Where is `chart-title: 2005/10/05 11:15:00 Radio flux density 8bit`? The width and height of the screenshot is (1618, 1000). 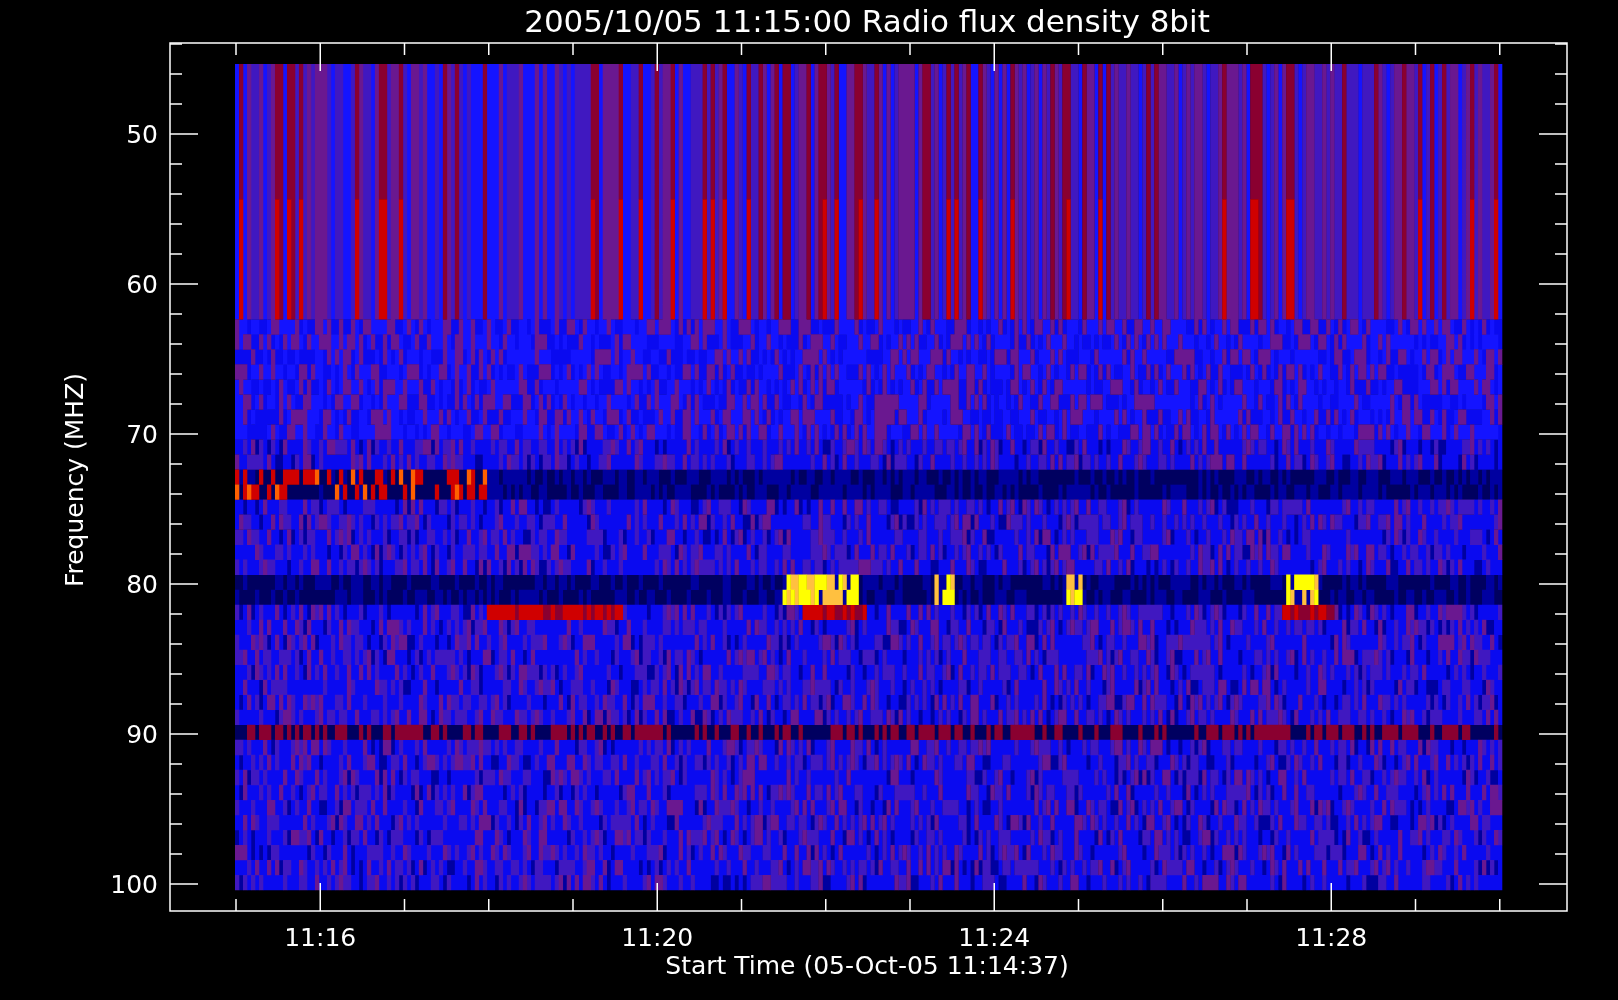
chart-title: 2005/10/05 11:15:00 Radio flux density 8bit is located at coordinates (867, 21).